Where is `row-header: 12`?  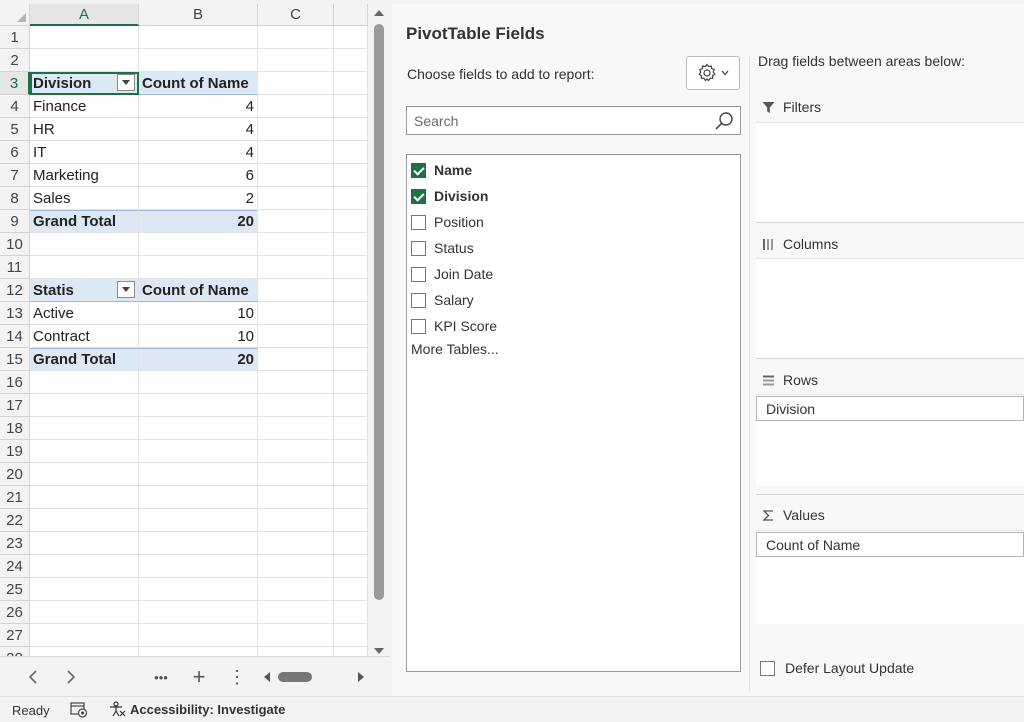 row-header: 12 is located at coordinates (15, 290).